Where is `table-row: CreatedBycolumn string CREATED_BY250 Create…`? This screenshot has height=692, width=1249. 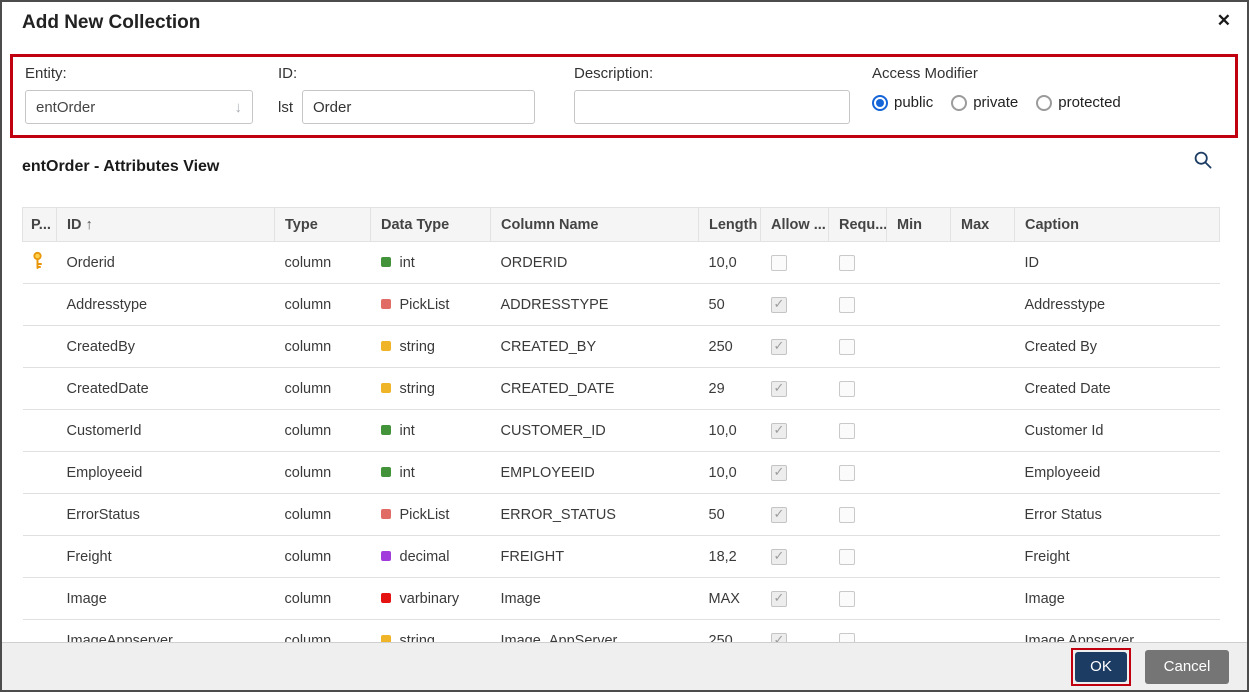
table-row: CreatedBycolumn string CREATED_BY250 Create… is located at coordinates (621, 346).